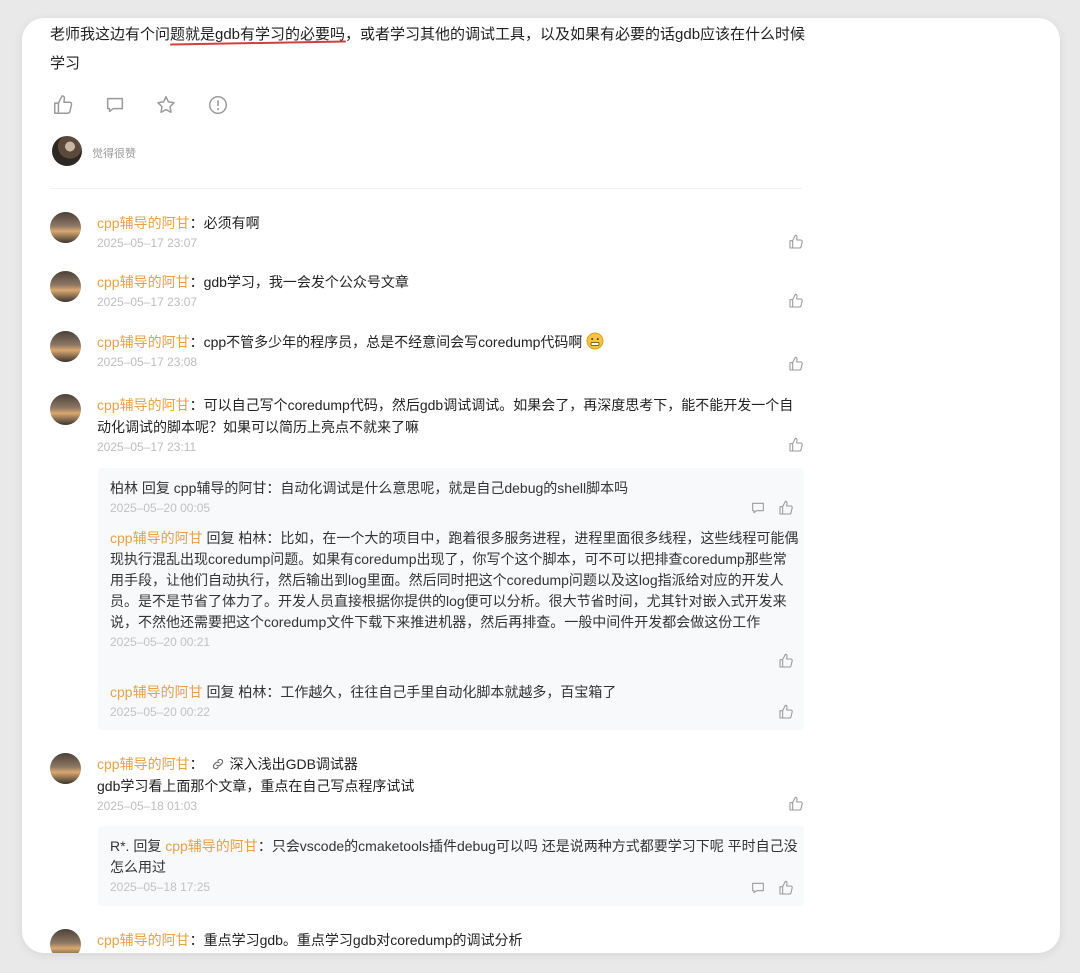 The height and width of the screenshot is (973, 1080). What do you see at coordinates (166, 105) in the screenshot?
I see `star-icon` at bounding box center [166, 105].